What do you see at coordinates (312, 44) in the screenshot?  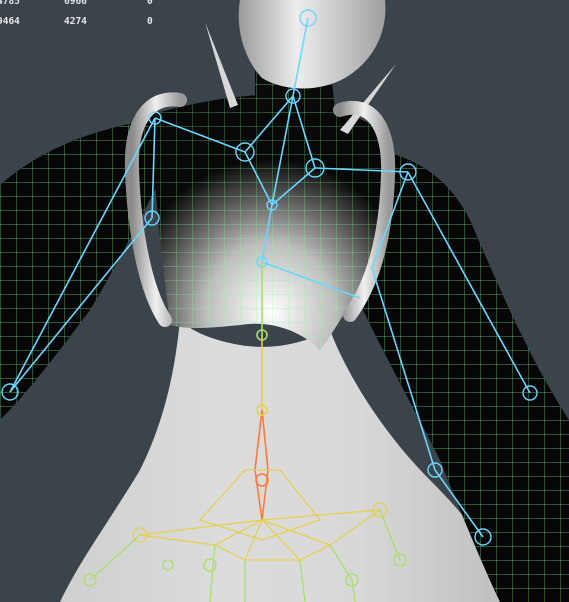 I see `head-mesh` at bounding box center [312, 44].